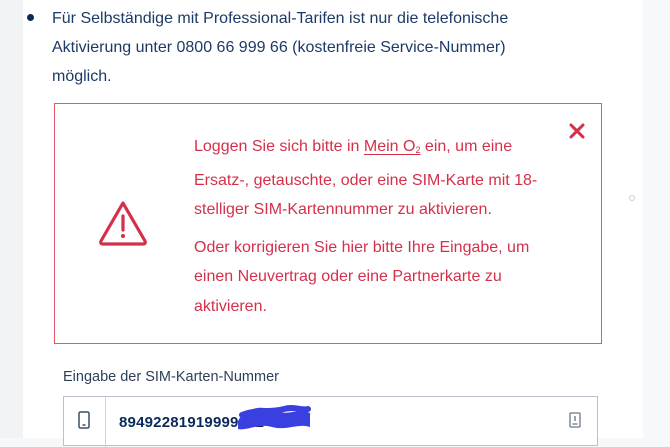 This screenshot has width=670, height=447. What do you see at coordinates (577, 131) in the screenshot?
I see `close-icon` at bounding box center [577, 131].